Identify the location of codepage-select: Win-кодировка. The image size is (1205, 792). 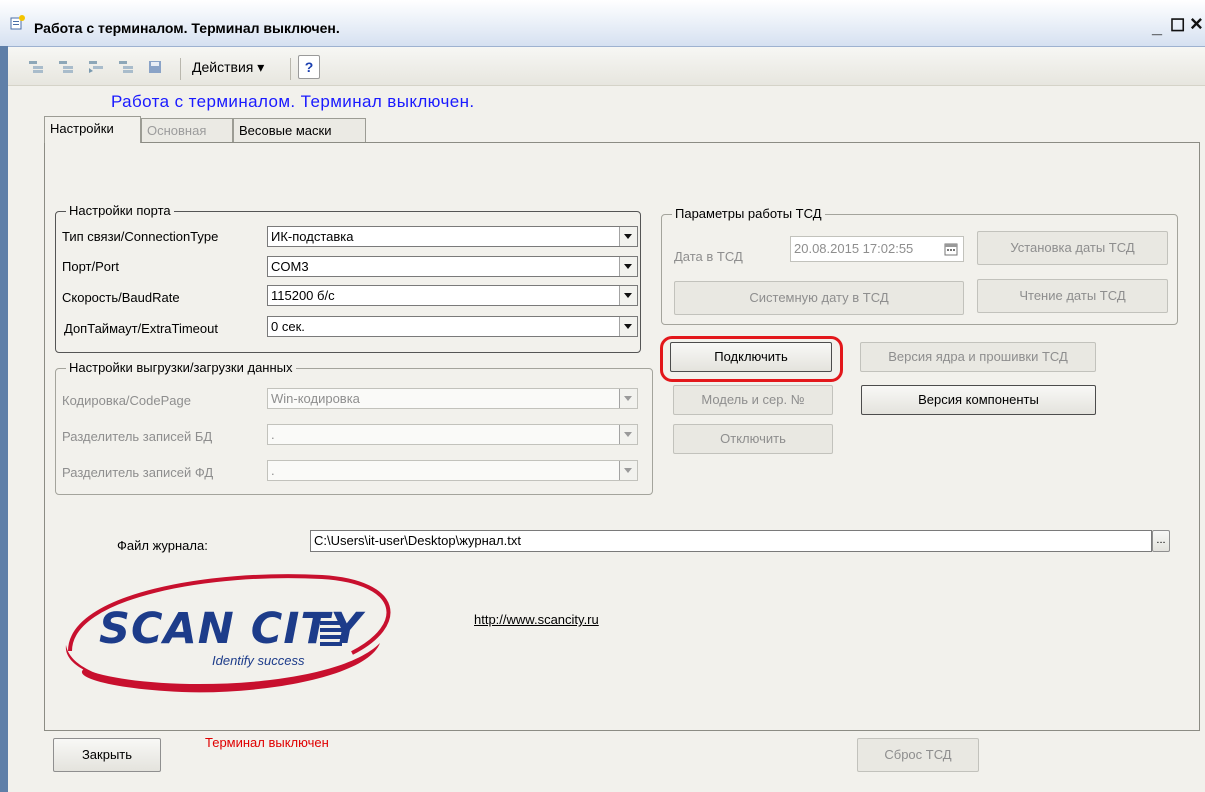
(452, 398).